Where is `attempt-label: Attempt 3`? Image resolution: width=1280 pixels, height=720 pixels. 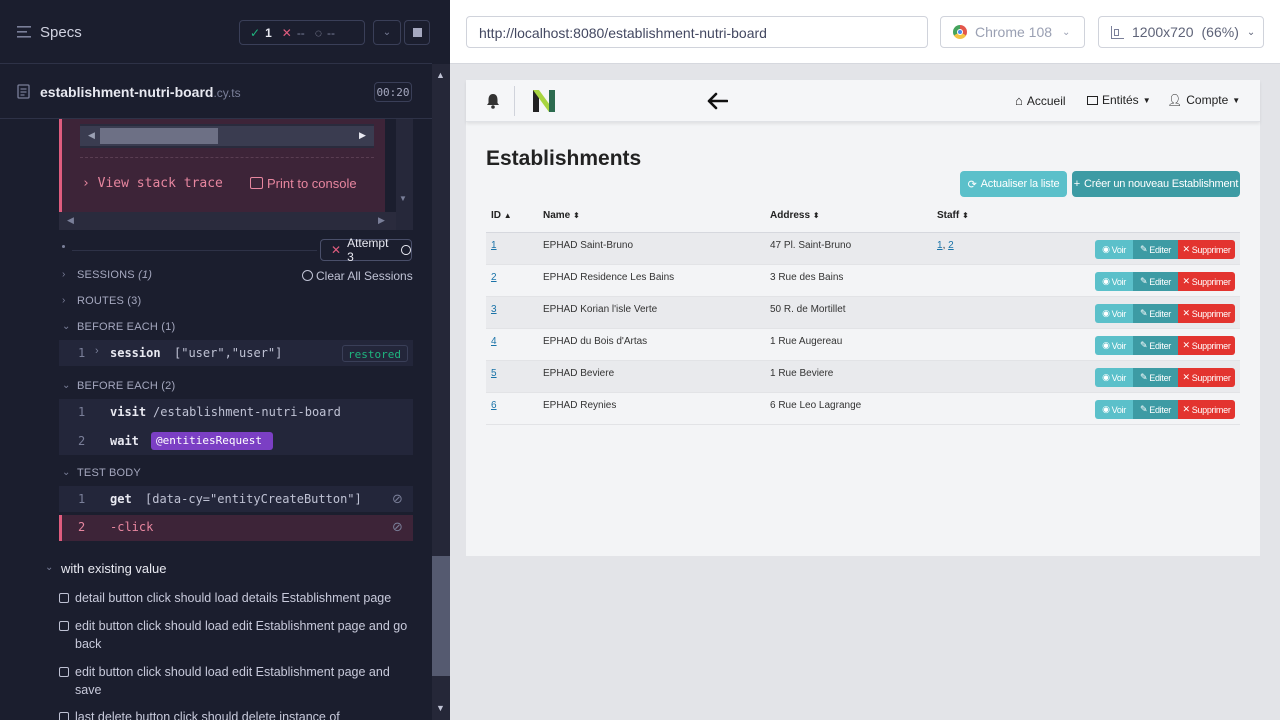
attempt-label: Attempt 3 is located at coordinates (368, 250).